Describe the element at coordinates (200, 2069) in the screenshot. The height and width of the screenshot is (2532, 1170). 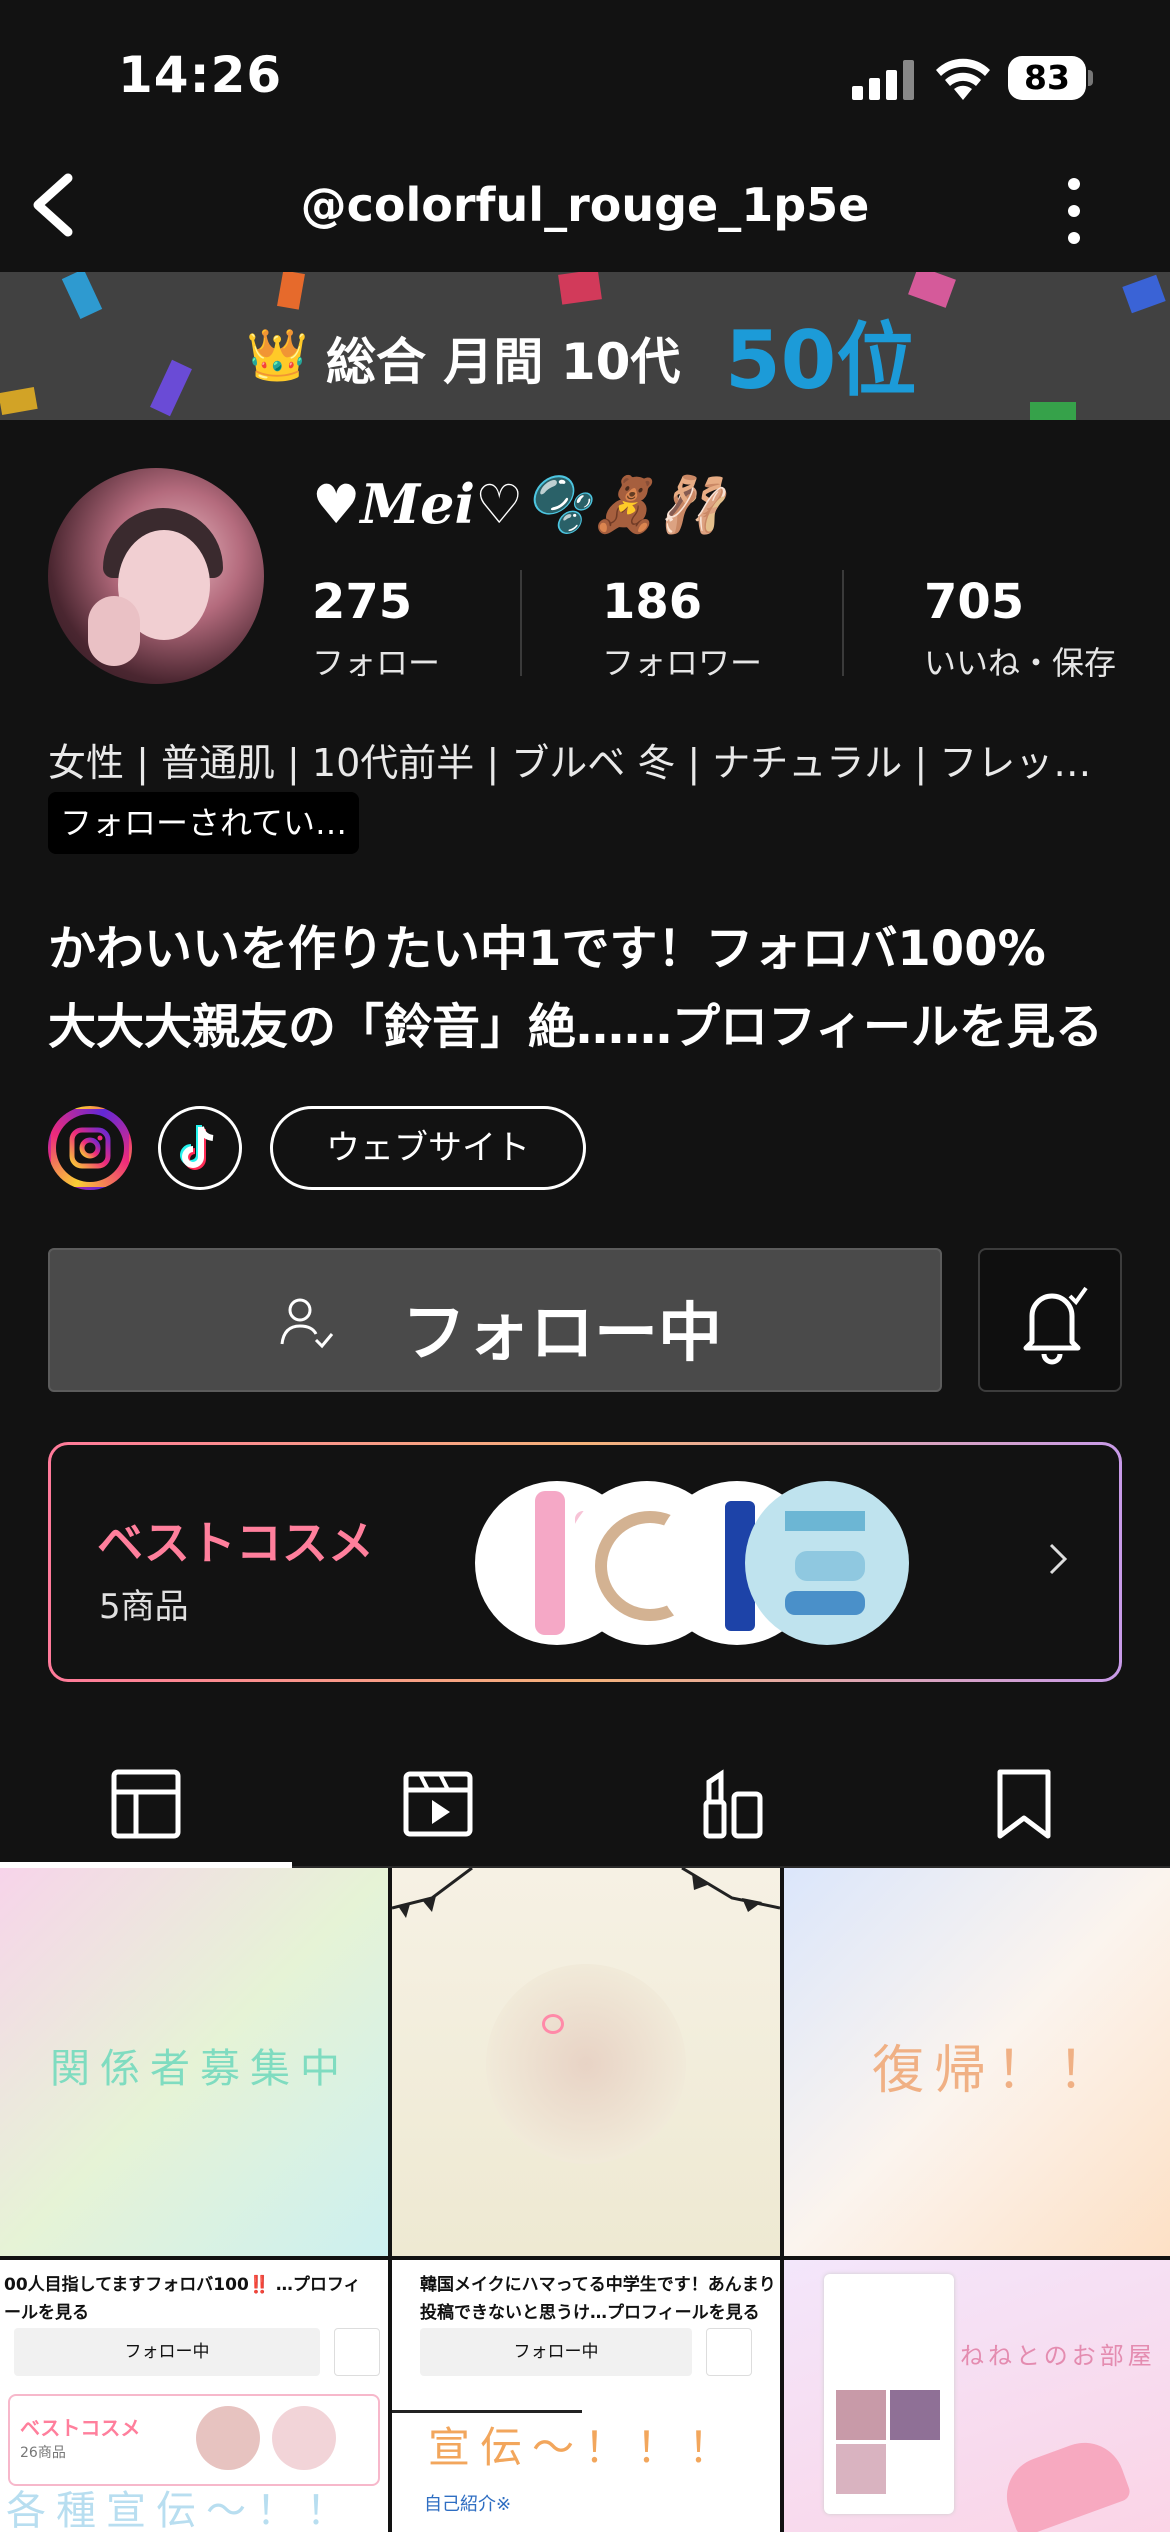
I see `post-caption: 関係者募集中` at that location.